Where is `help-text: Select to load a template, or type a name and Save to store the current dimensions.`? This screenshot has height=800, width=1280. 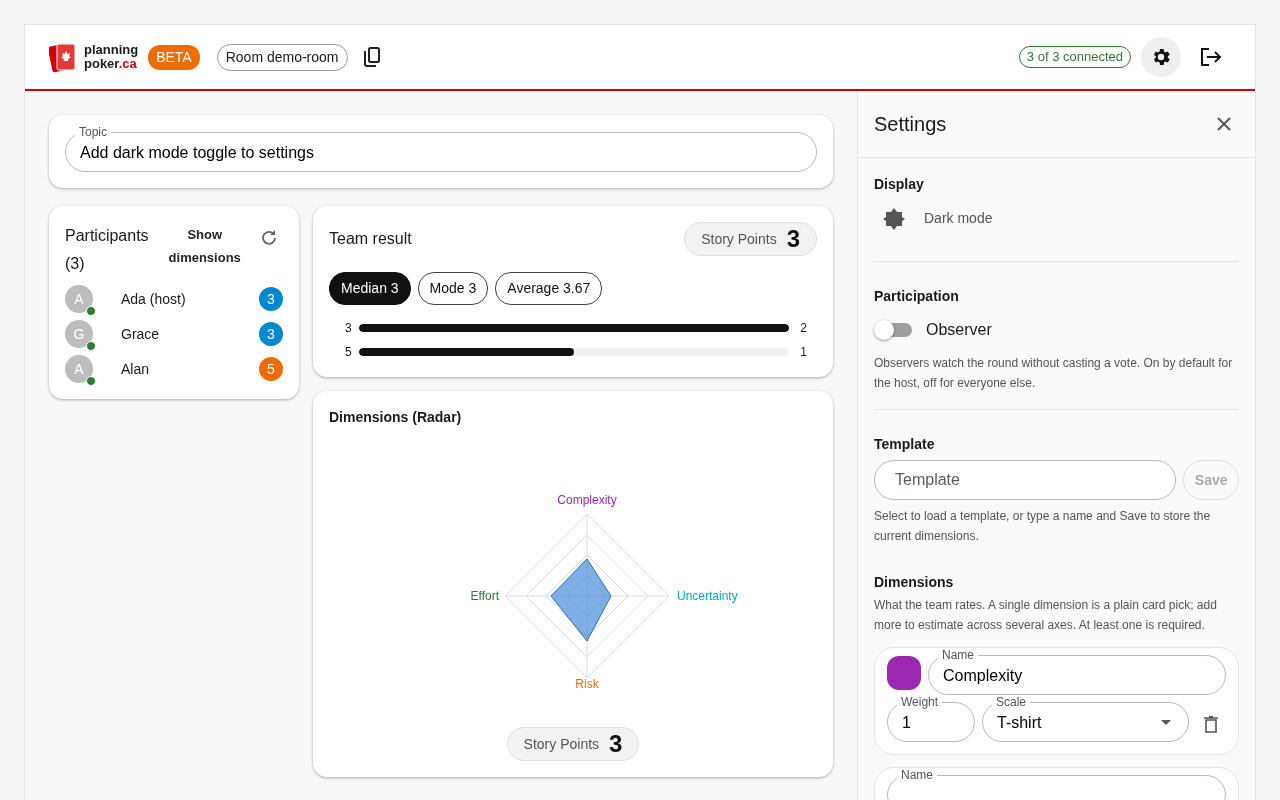 help-text: Select to load a template, or type a name and Save to store the current dimensions. is located at coordinates (1043, 527).